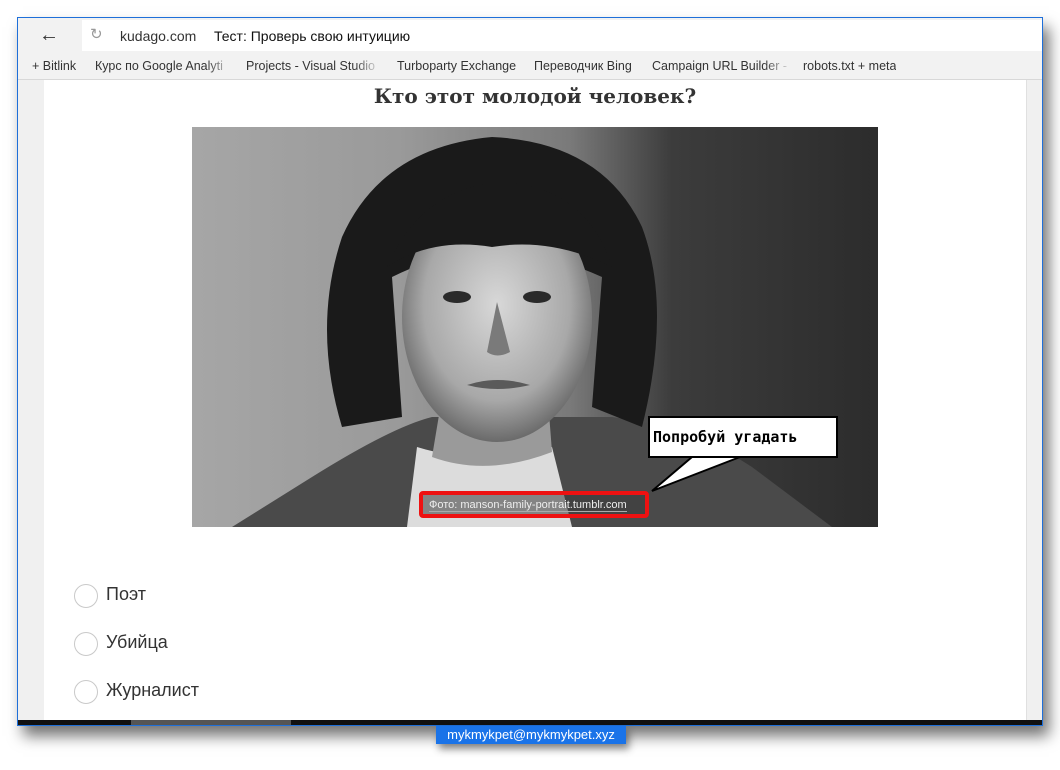 This screenshot has width=1060, height=770. I want to click on page-title-in-address: Тест: Проверь свою интуицию, so click(312, 36).